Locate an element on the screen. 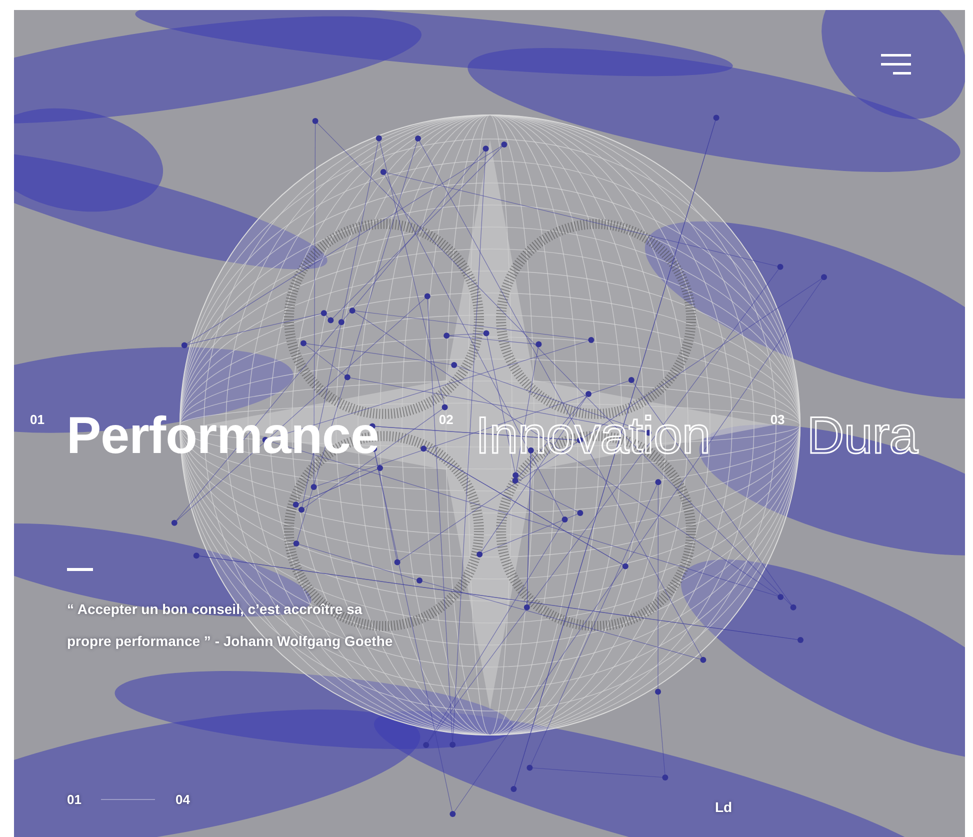 The height and width of the screenshot is (837, 973). slide-number: 03 is located at coordinates (777, 419).